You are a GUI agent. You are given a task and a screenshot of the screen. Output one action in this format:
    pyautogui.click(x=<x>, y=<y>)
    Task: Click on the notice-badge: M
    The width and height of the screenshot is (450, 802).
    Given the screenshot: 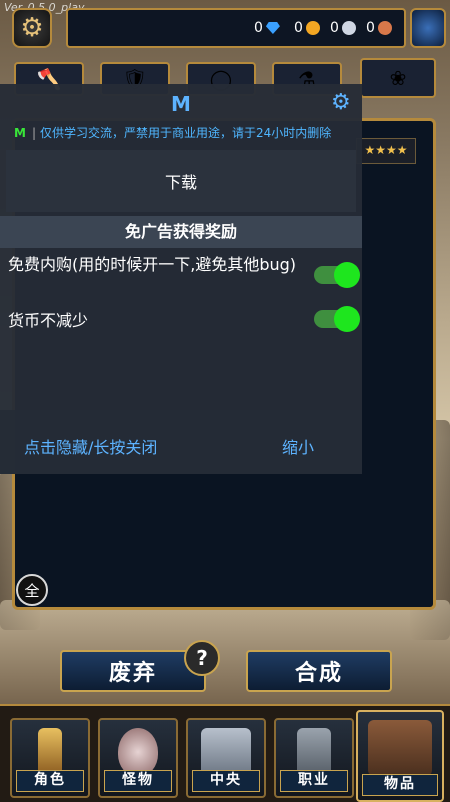 What is the action you would take?
    pyautogui.click(x=20, y=133)
    